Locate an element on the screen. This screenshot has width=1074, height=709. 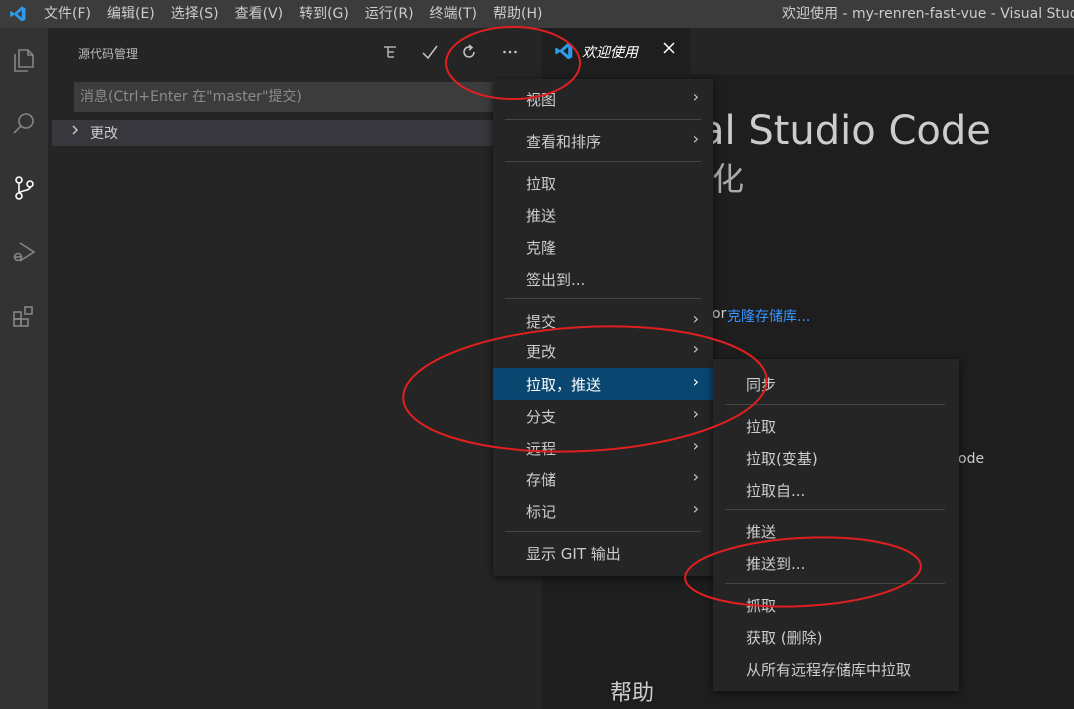
vscode-tab-icon is located at coordinates (564, 53).